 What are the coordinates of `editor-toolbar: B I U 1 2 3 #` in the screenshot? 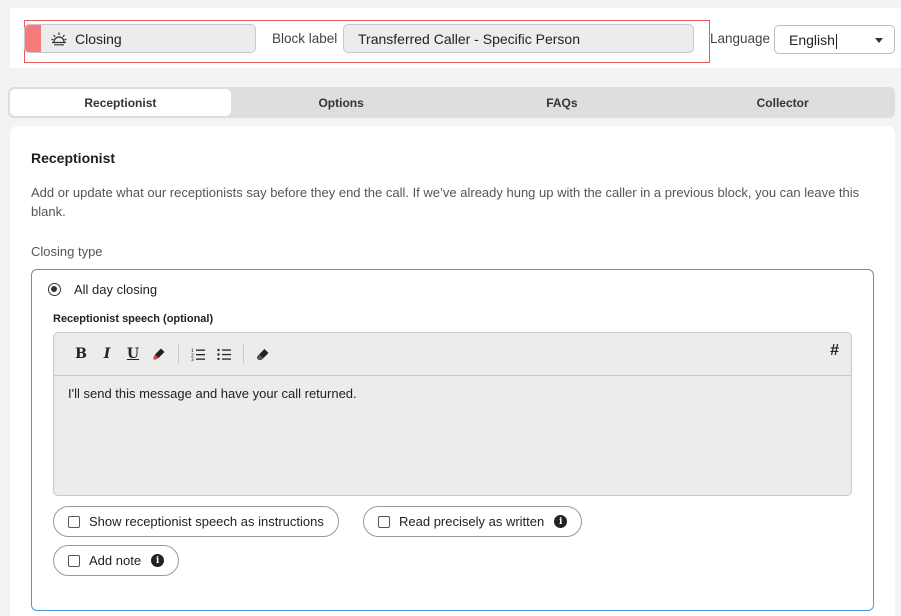 It's located at (452, 354).